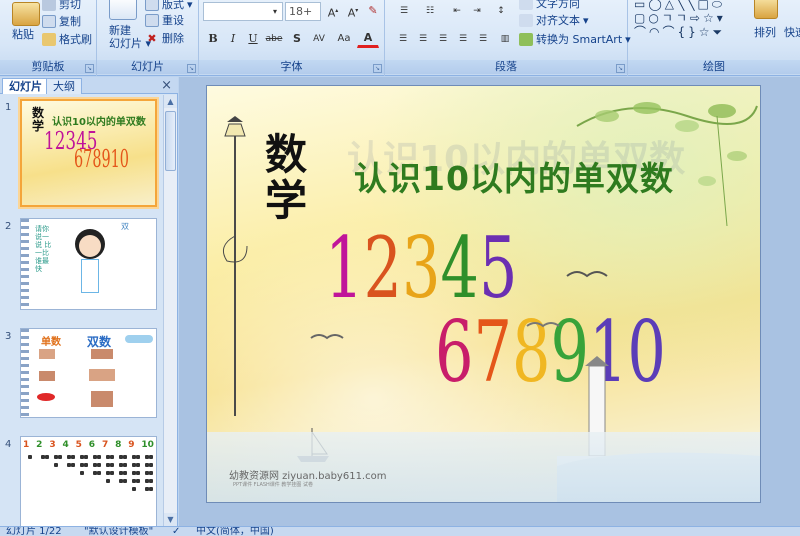 The height and width of the screenshot is (536, 800). Describe the element at coordinates (164, 20) in the screenshot. I see `reset-button: 重设` at that location.